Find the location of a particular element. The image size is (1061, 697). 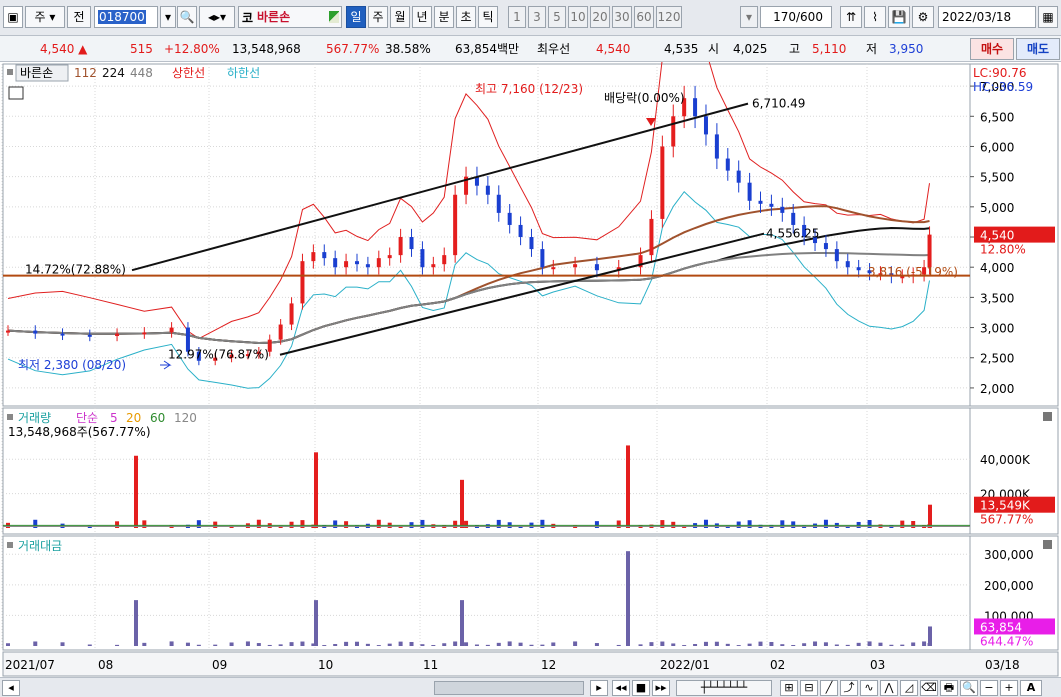

rewind-icon: ◂◂ is located at coordinates (621, 688).